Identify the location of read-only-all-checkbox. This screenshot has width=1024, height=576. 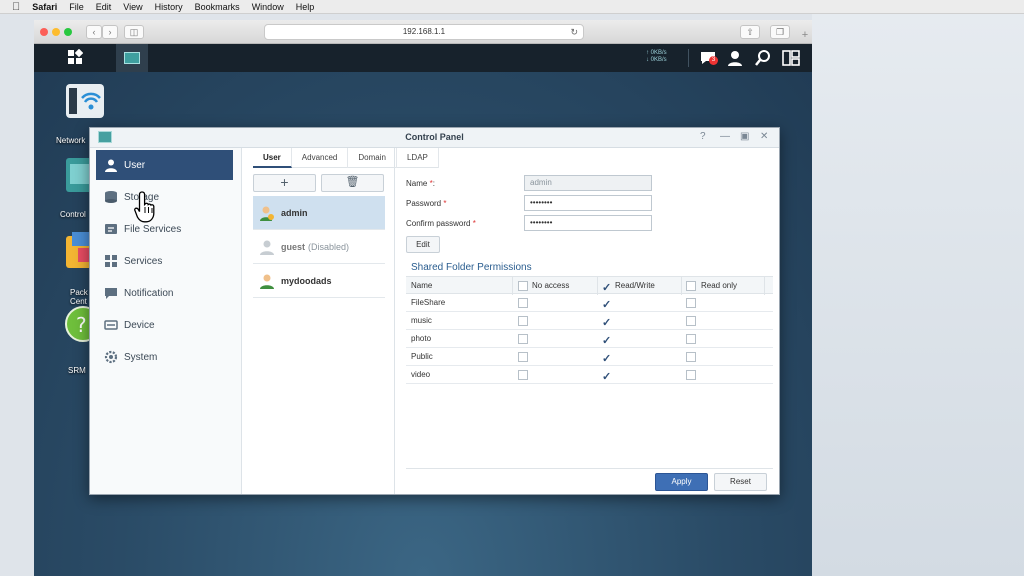
(691, 286).